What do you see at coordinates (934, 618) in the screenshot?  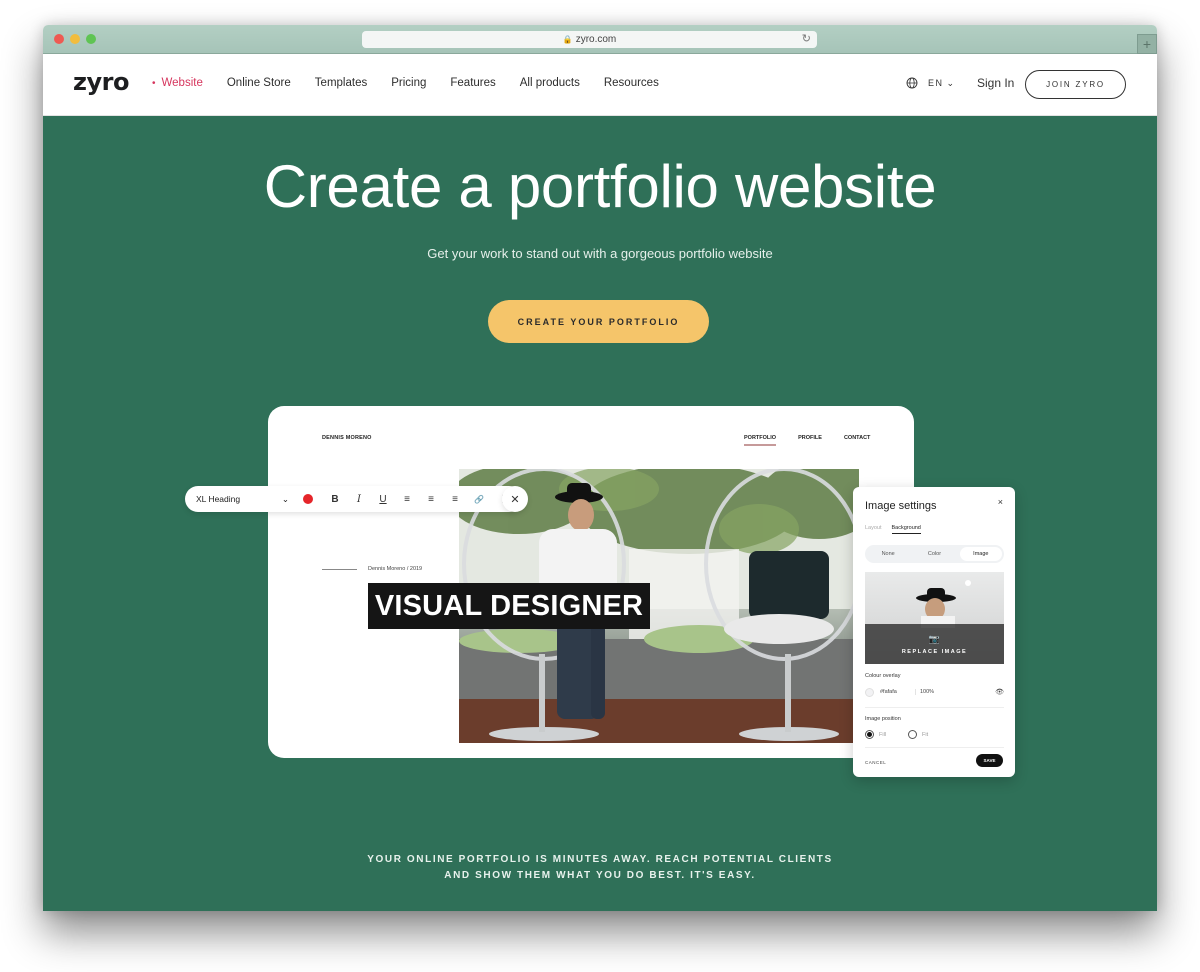 I see `background-image-preview: 📷 REPLACE IMAGE` at bounding box center [934, 618].